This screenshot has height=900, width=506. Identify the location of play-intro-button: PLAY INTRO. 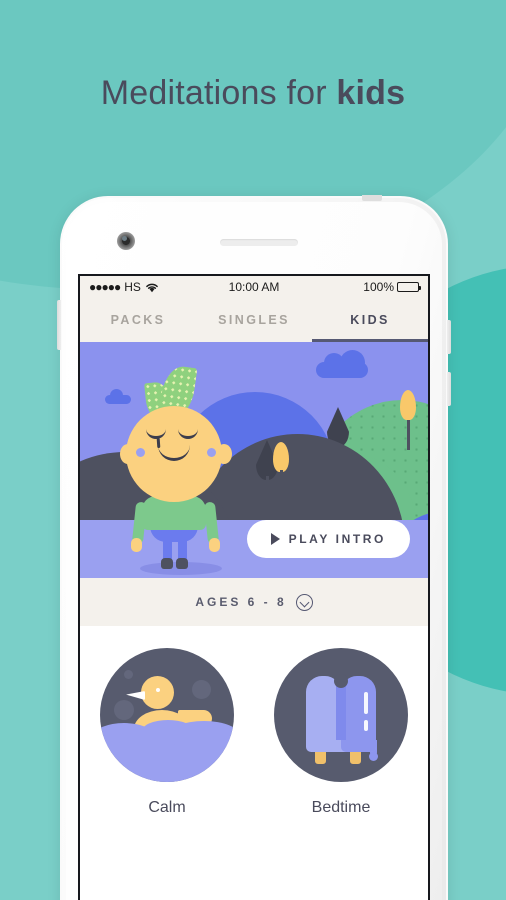
(328, 539).